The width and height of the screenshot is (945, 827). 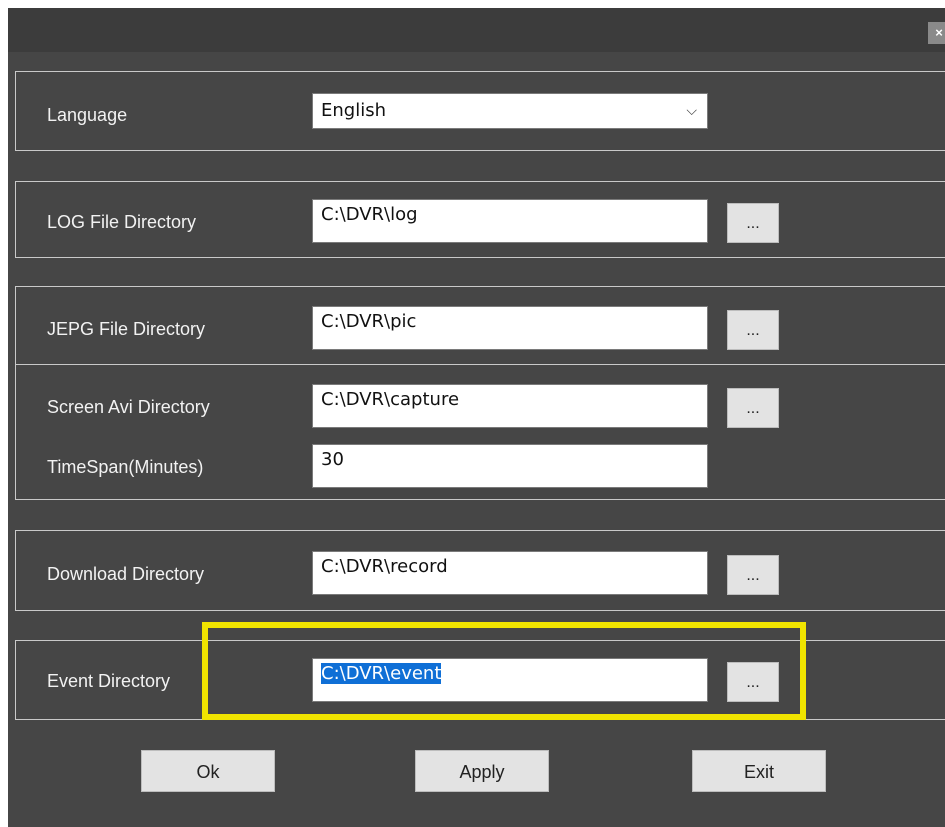 What do you see at coordinates (87, 115) in the screenshot?
I see `language-label: Language` at bounding box center [87, 115].